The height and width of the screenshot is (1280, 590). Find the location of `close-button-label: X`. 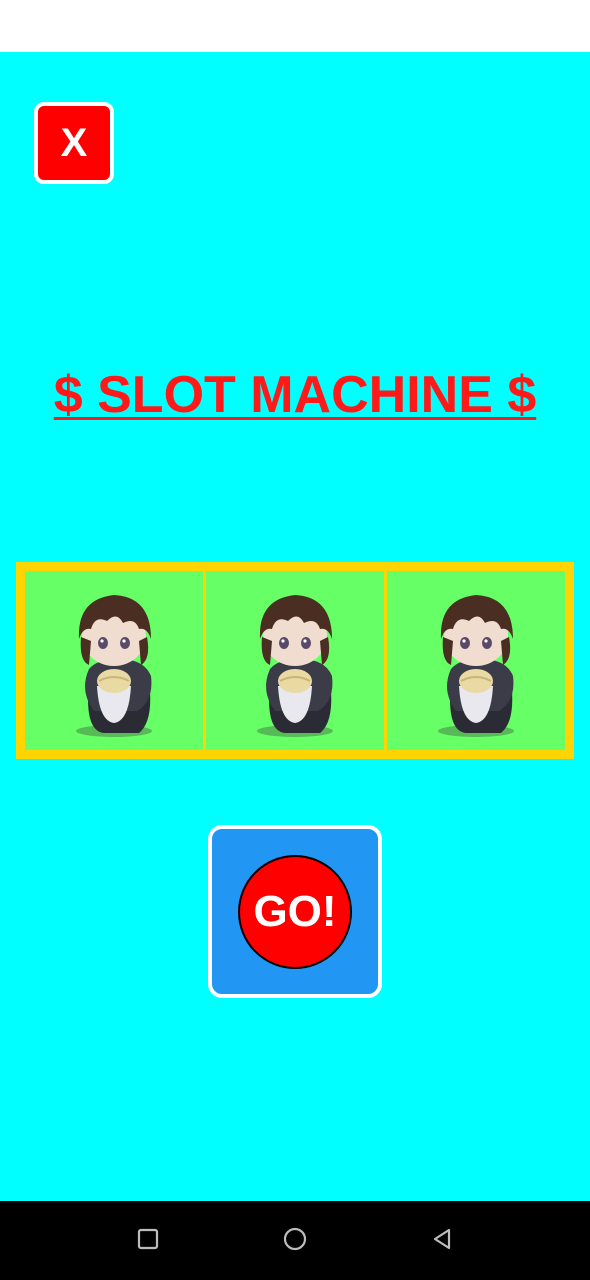

close-button-label: X is located at coordinates (74, 142).